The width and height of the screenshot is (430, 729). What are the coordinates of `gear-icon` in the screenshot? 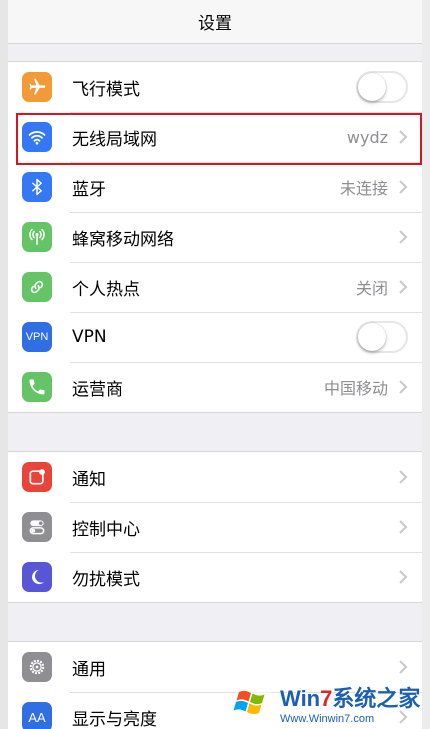 It's located at (37, 667).